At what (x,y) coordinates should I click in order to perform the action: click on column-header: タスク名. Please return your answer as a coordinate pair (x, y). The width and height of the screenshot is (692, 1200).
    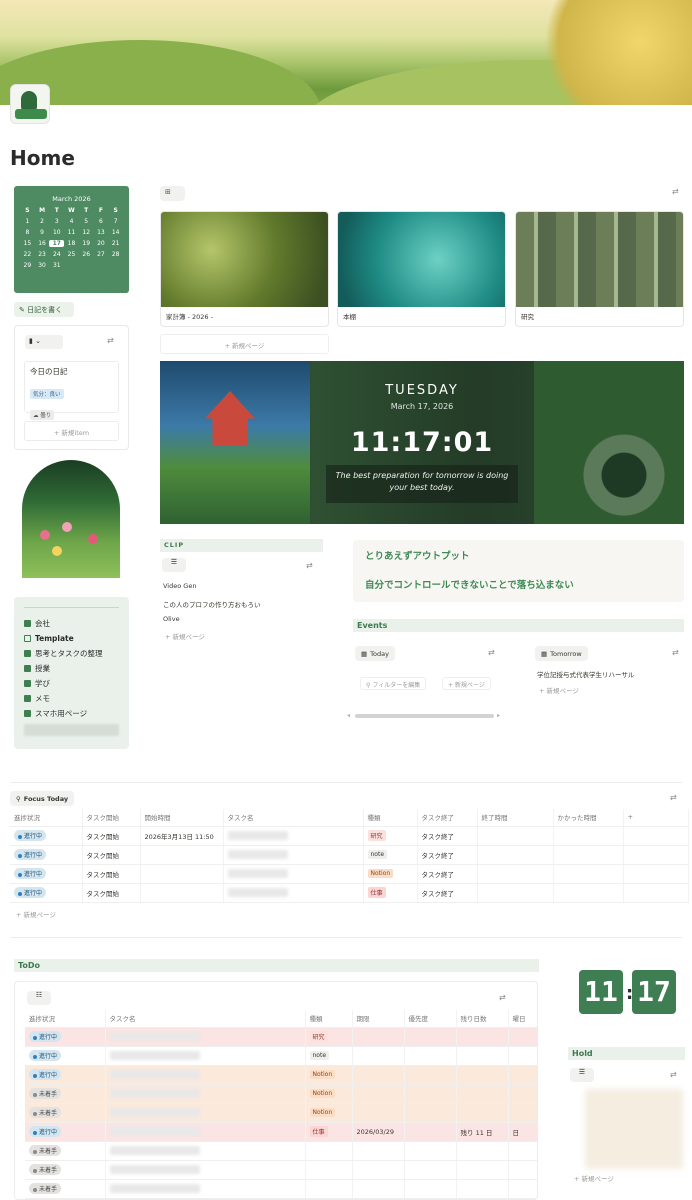
    Looking at the image, I should click on (205, 1019).